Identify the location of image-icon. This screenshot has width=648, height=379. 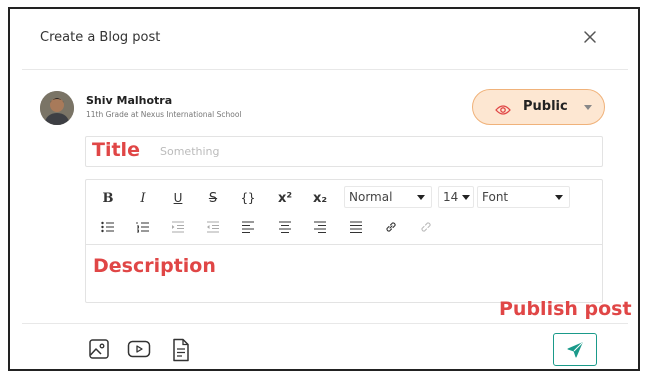
(100, 350).